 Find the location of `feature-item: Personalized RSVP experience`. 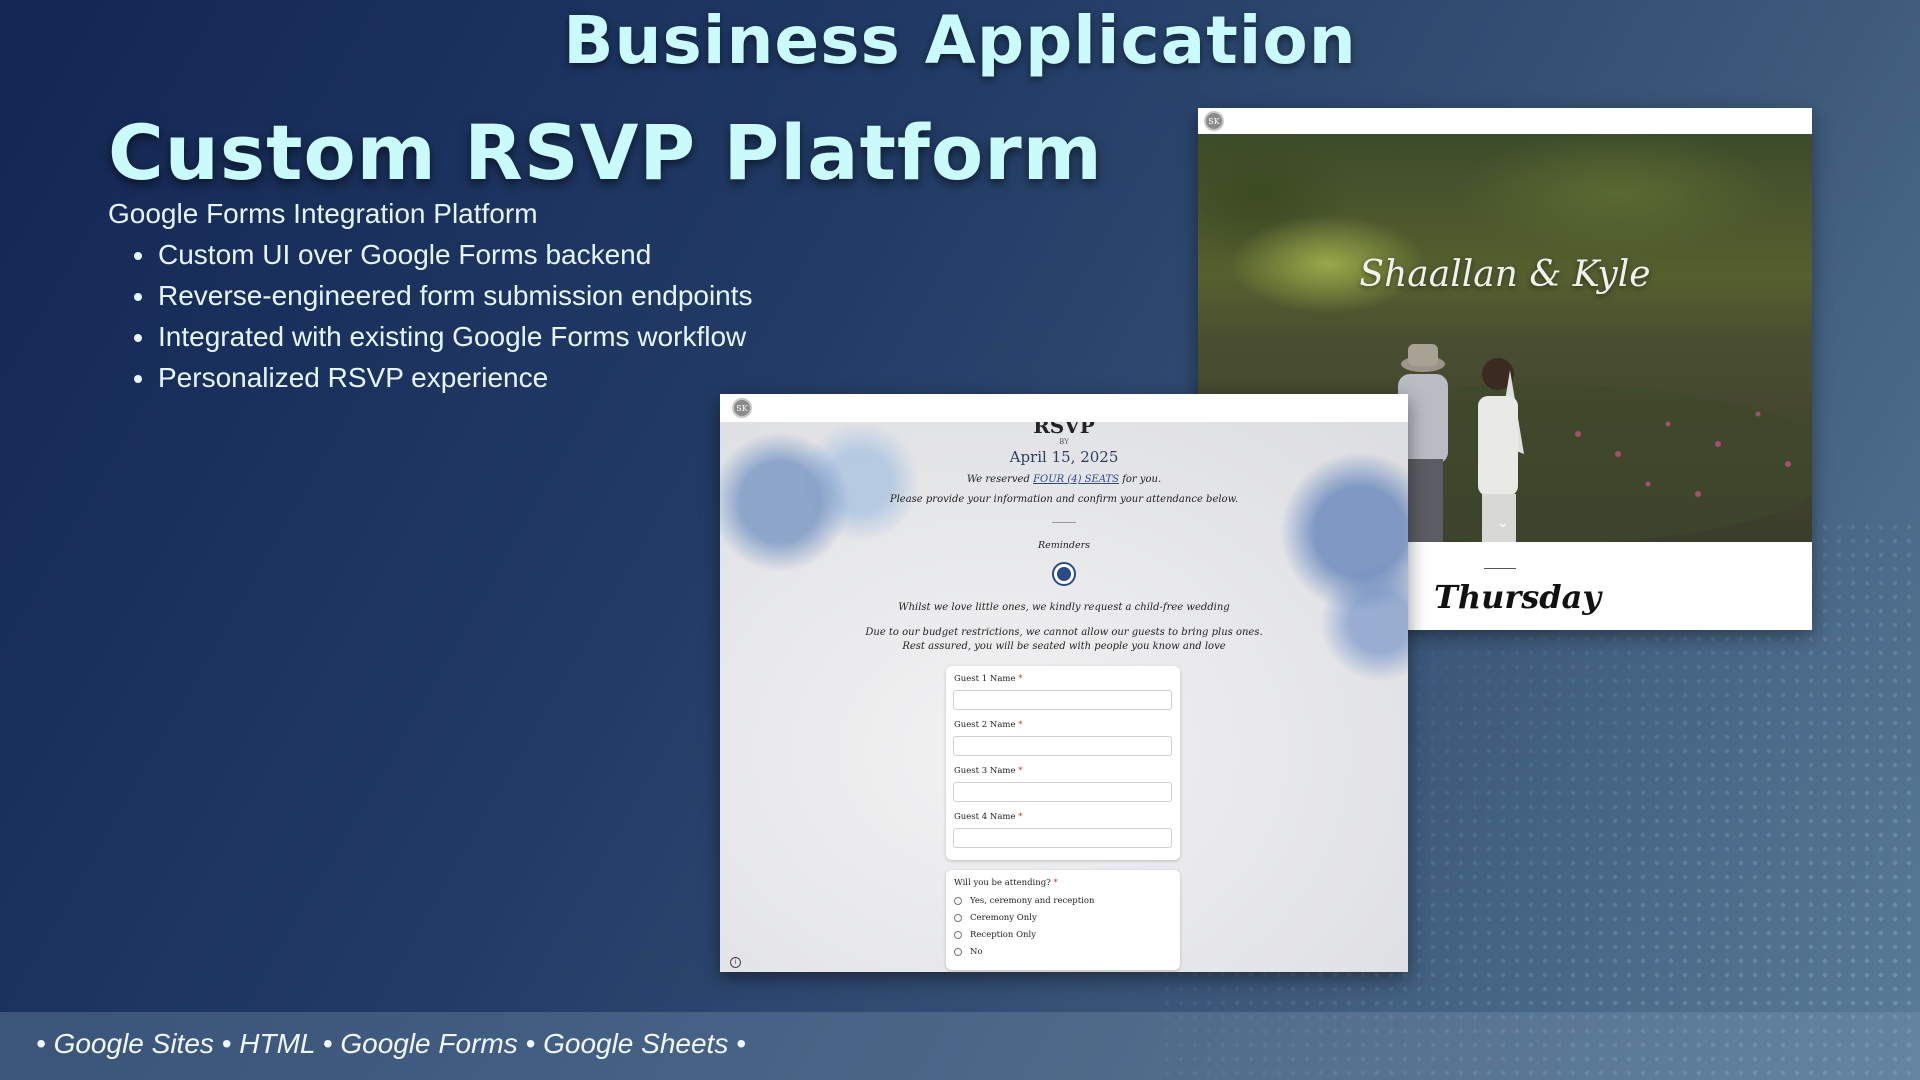

feature-item: Personalized RSVP experience is located at coordinates (442, 379).